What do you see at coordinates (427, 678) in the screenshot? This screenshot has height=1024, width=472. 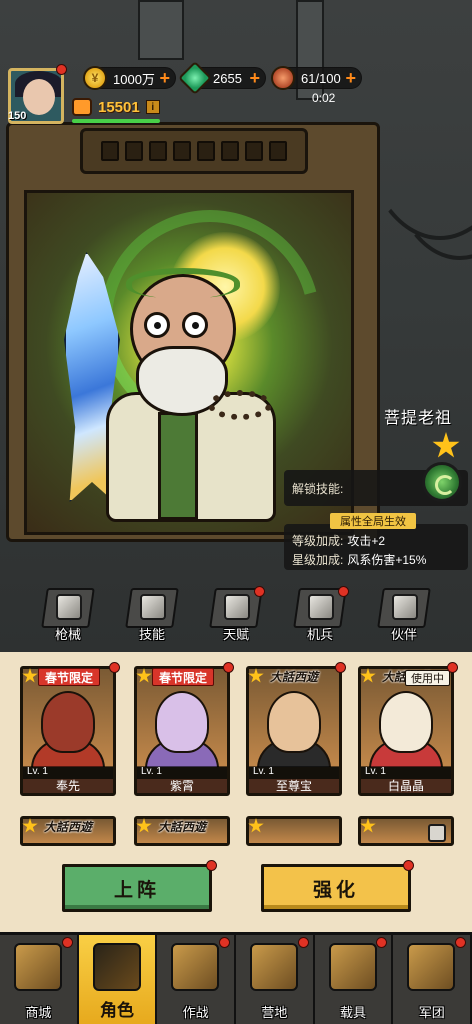 I see `in-use-badge: 使用中` at bounding box center [427, 678].